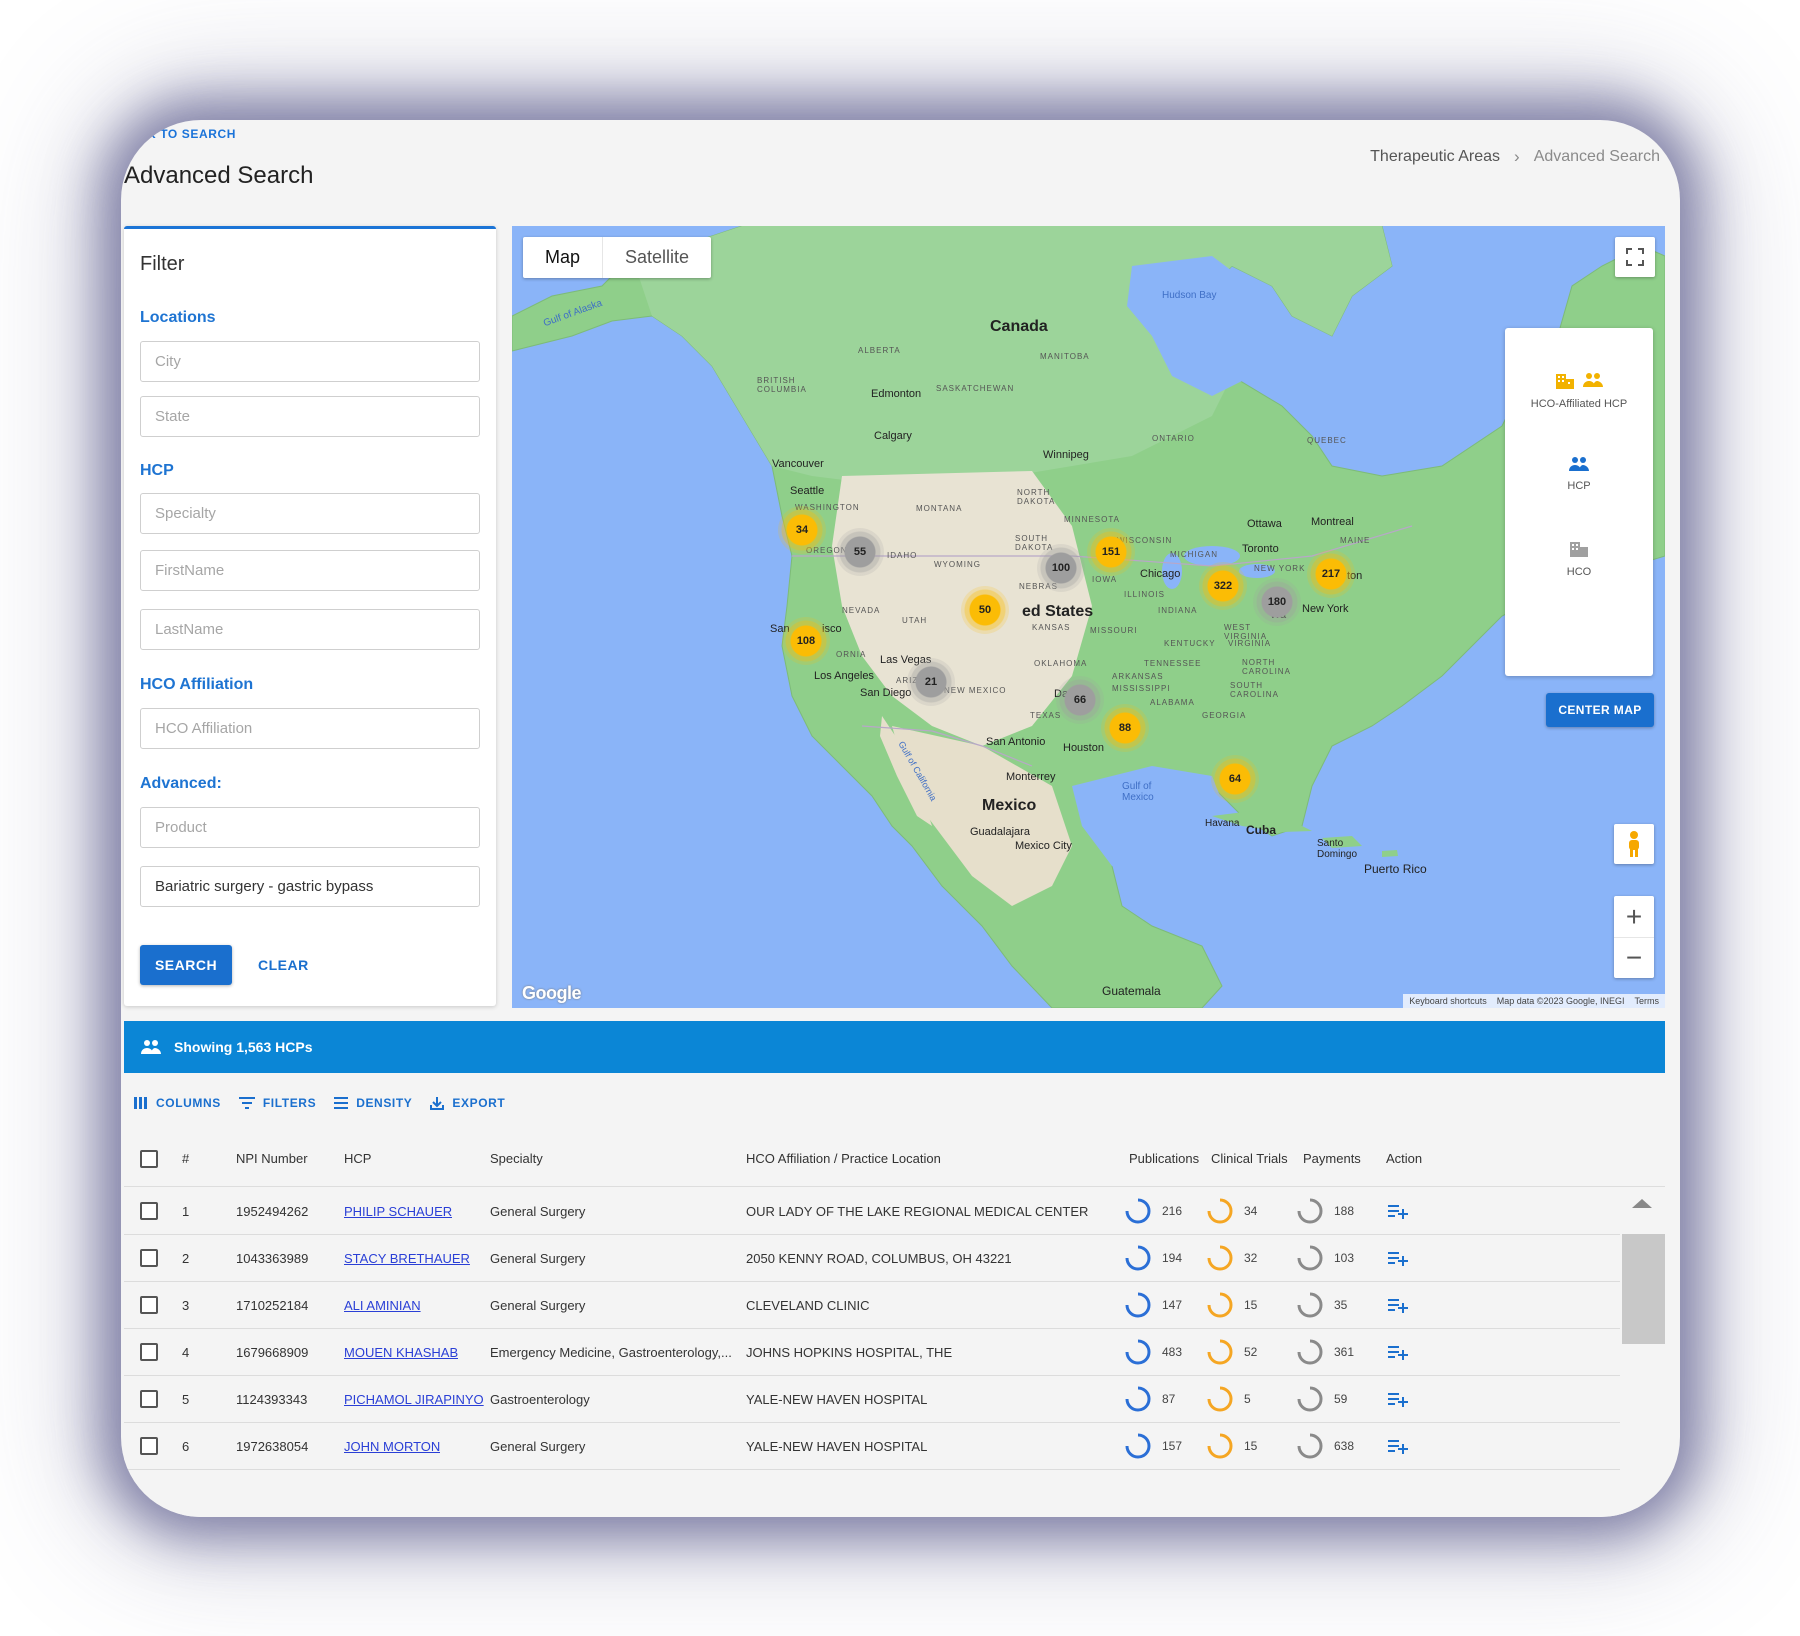 This screenshot has width=1800, height=1636. Describe the element at coordinates (310, 361) in the screenshot. I see `city-input: City` at that location.